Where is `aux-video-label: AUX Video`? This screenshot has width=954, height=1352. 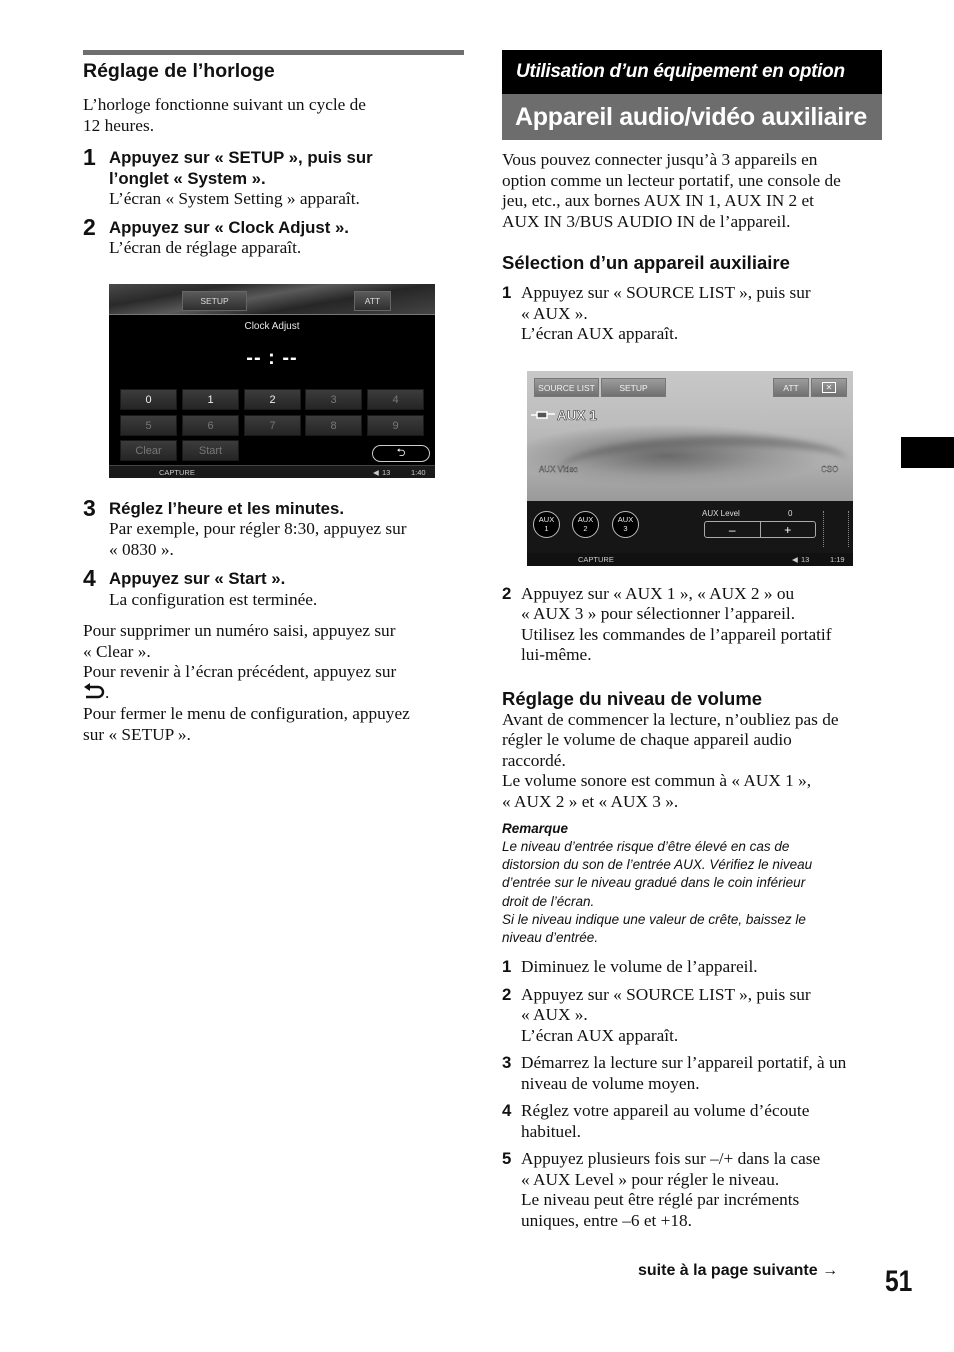 aux-video-label: AUX Video is located at coordinates (558, 469).